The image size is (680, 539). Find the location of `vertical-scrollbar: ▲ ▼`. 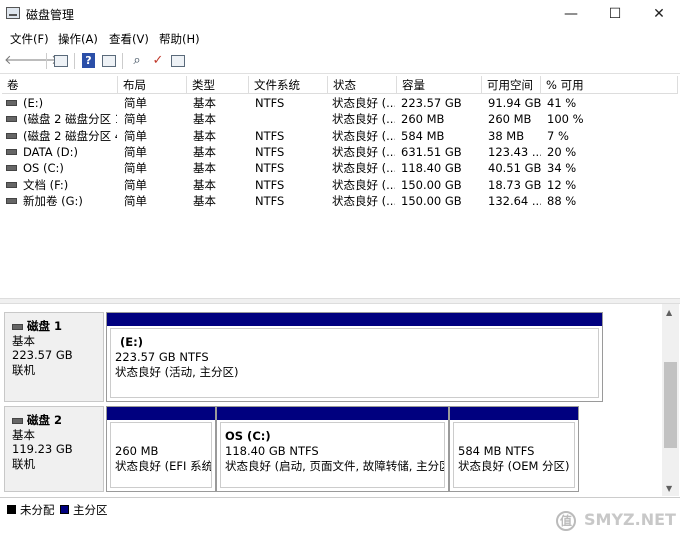

vertical-scrollbar: ▲ ▼ is located at coordinates (670, 400).